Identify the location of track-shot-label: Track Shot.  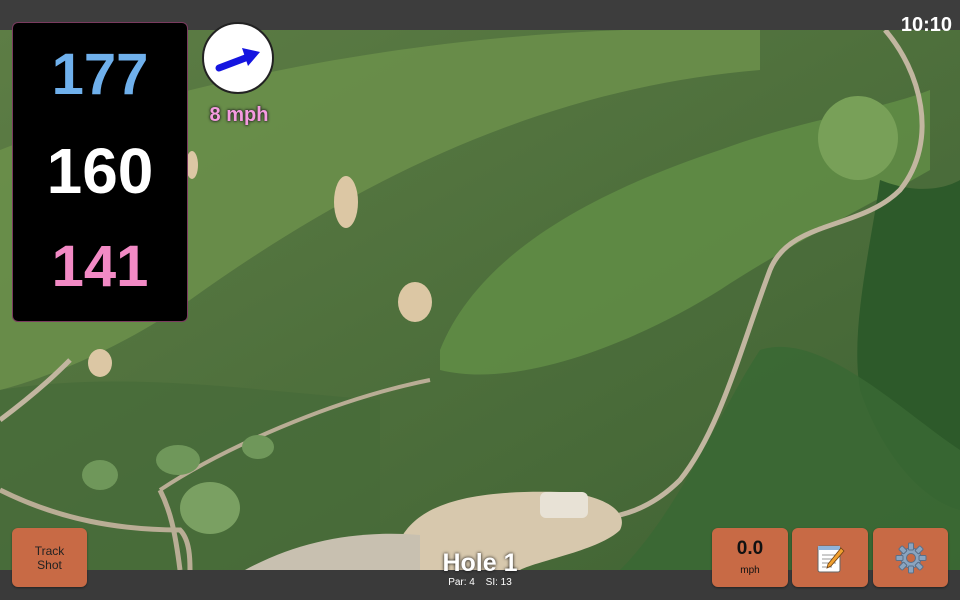
(49, 558).